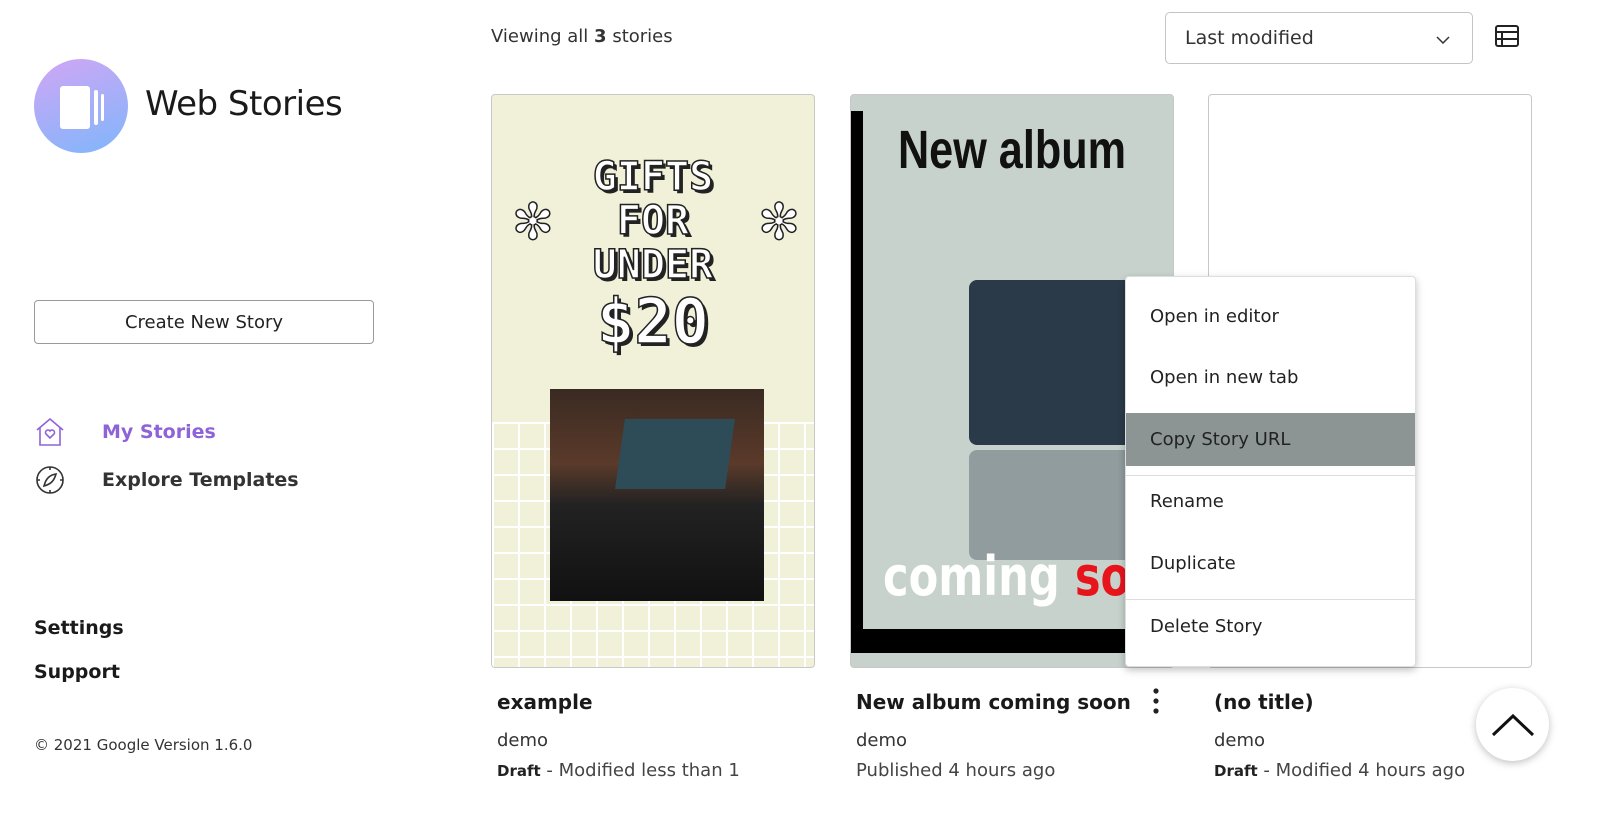  I want to click on home-heart-icon, so click(50, 431).